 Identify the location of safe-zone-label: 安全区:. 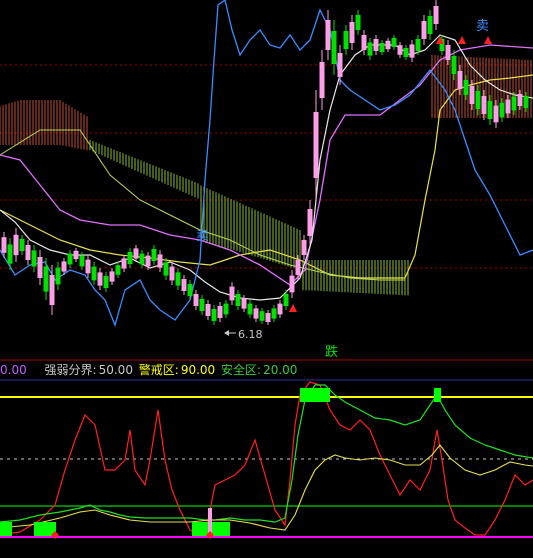
(241, 370).